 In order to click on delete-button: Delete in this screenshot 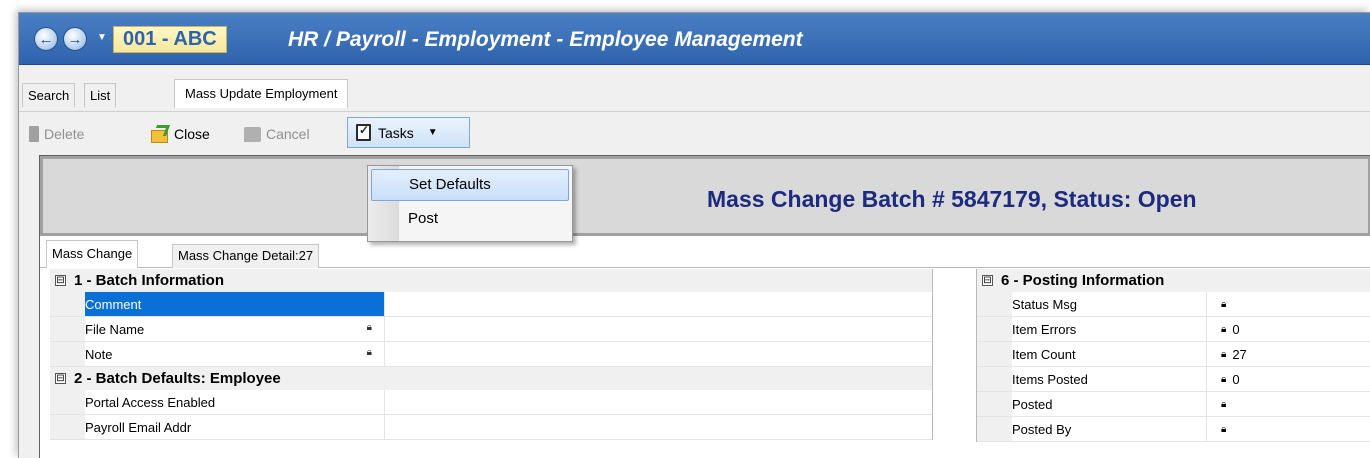, I will do `click(56, 134)`.